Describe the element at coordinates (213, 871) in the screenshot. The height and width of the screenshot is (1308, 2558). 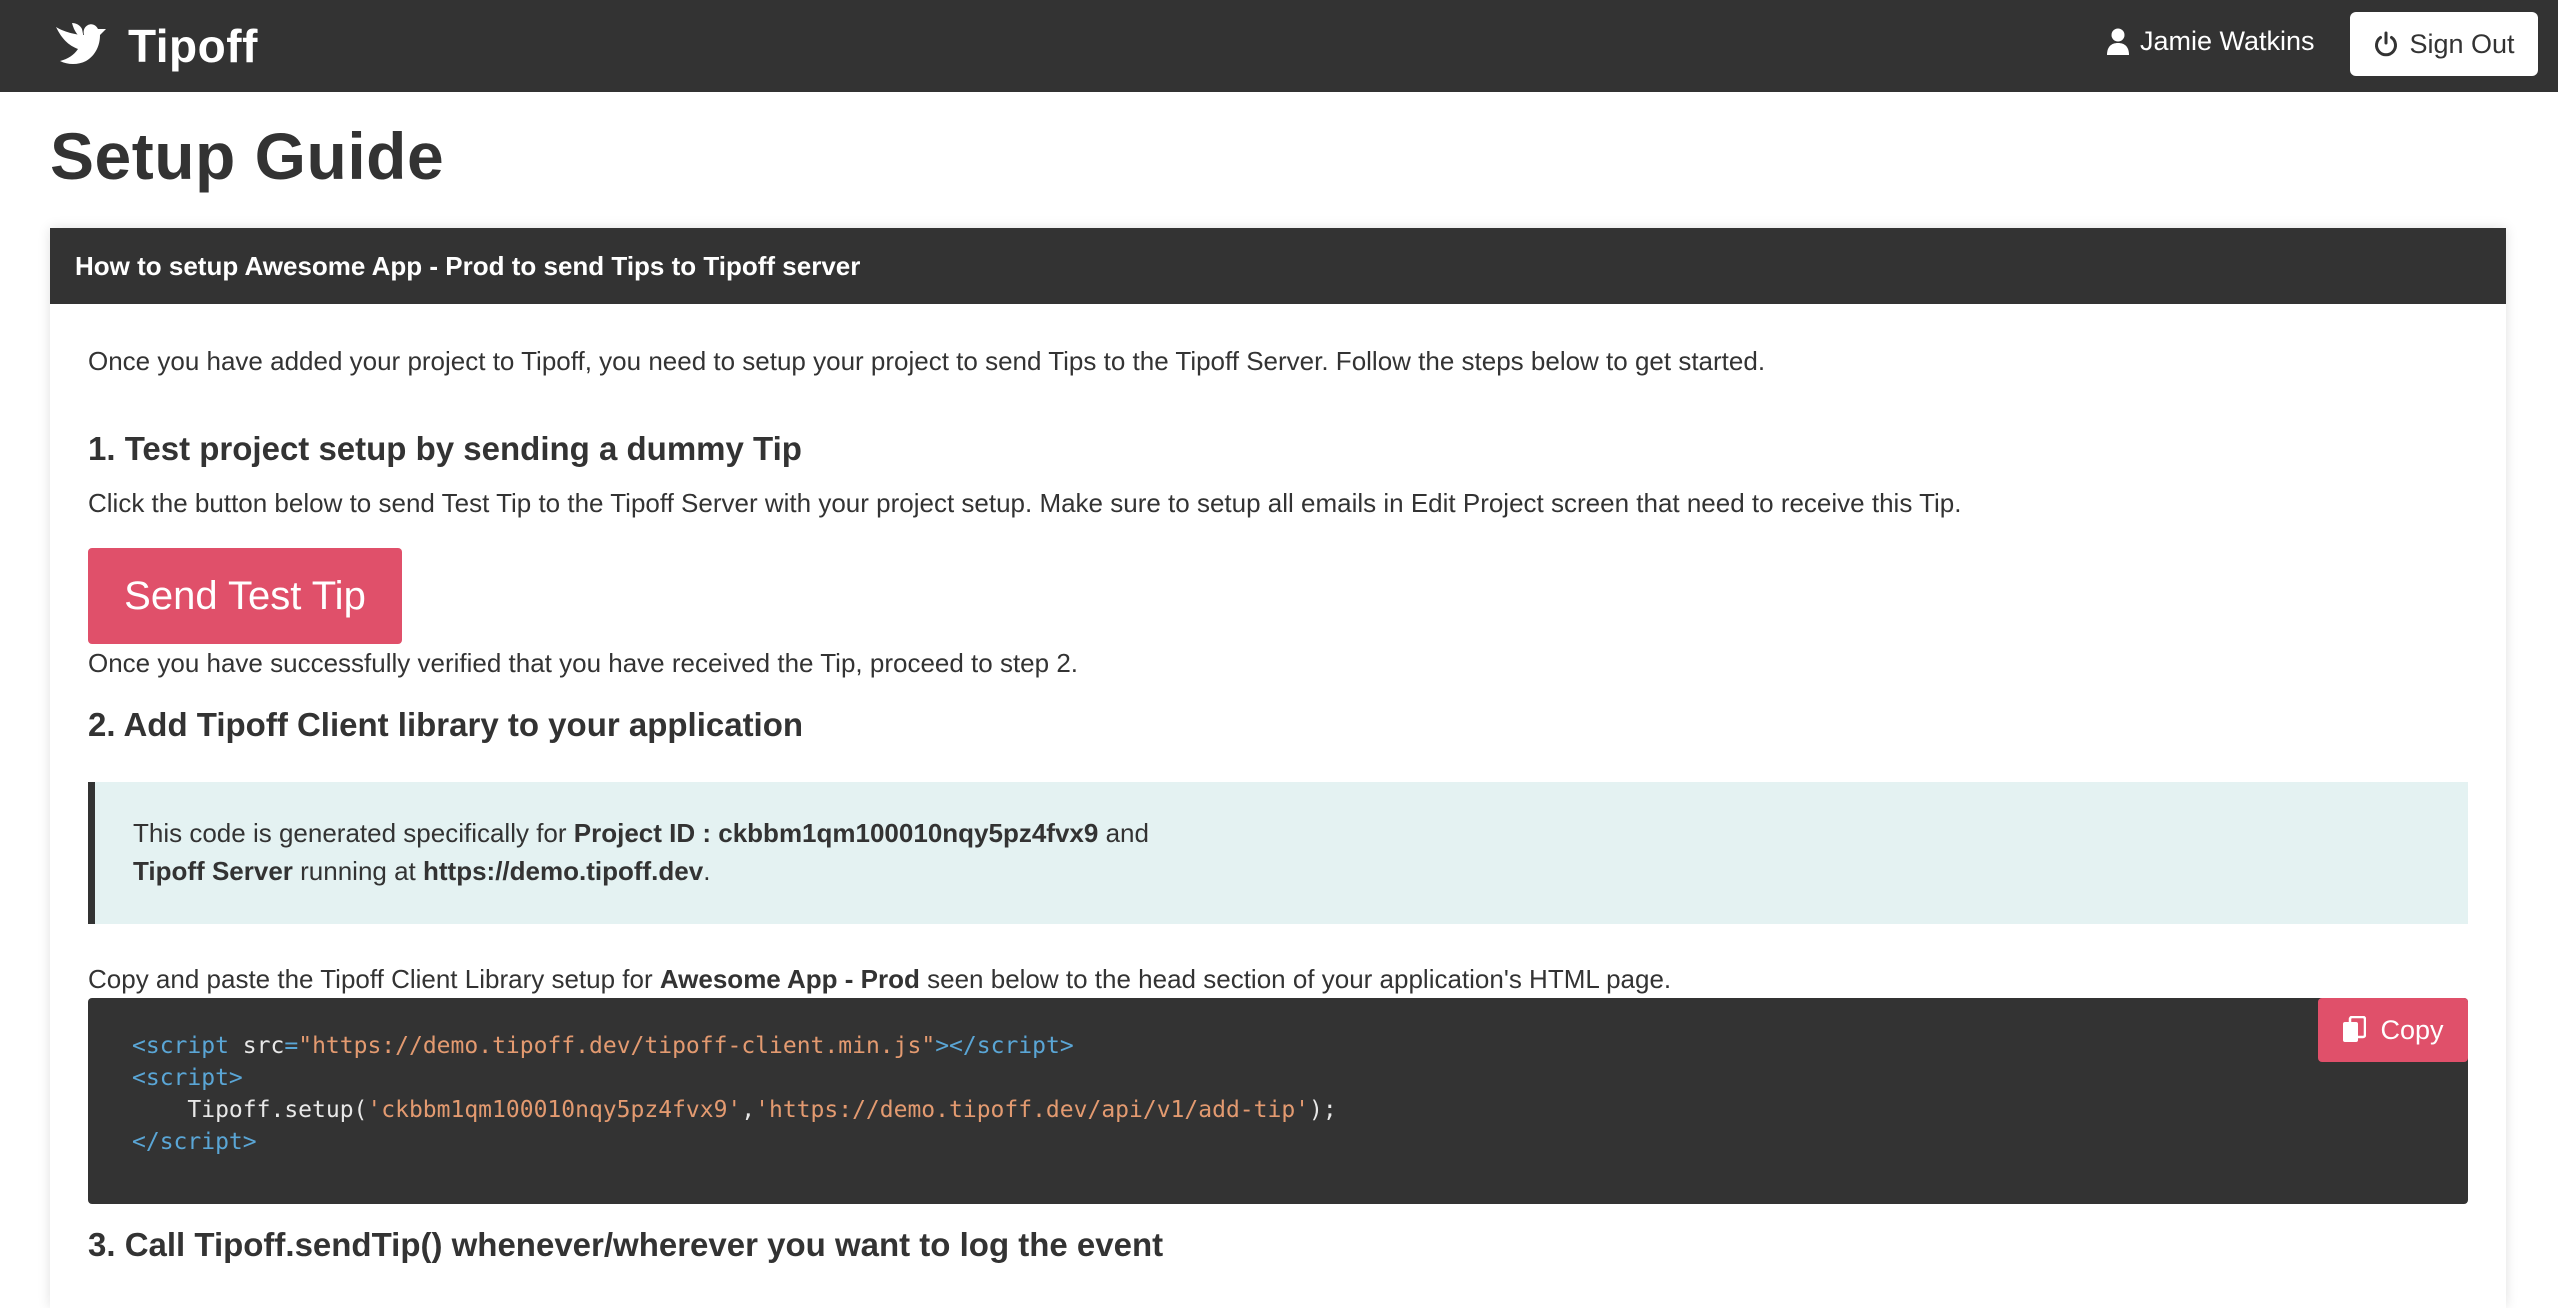
I see `server-label: Tipoff Server` at that location.